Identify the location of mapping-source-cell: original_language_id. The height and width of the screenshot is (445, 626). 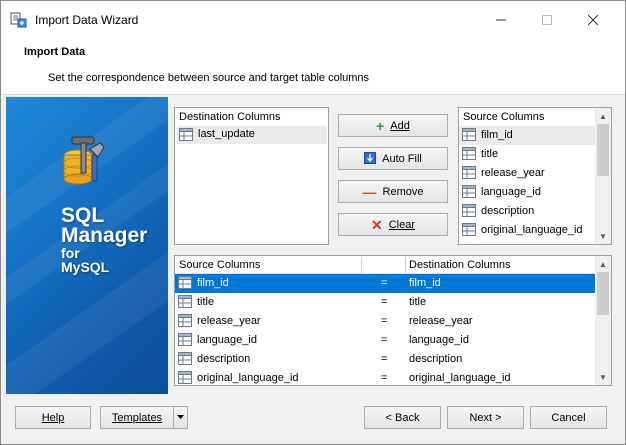
(248, 378).